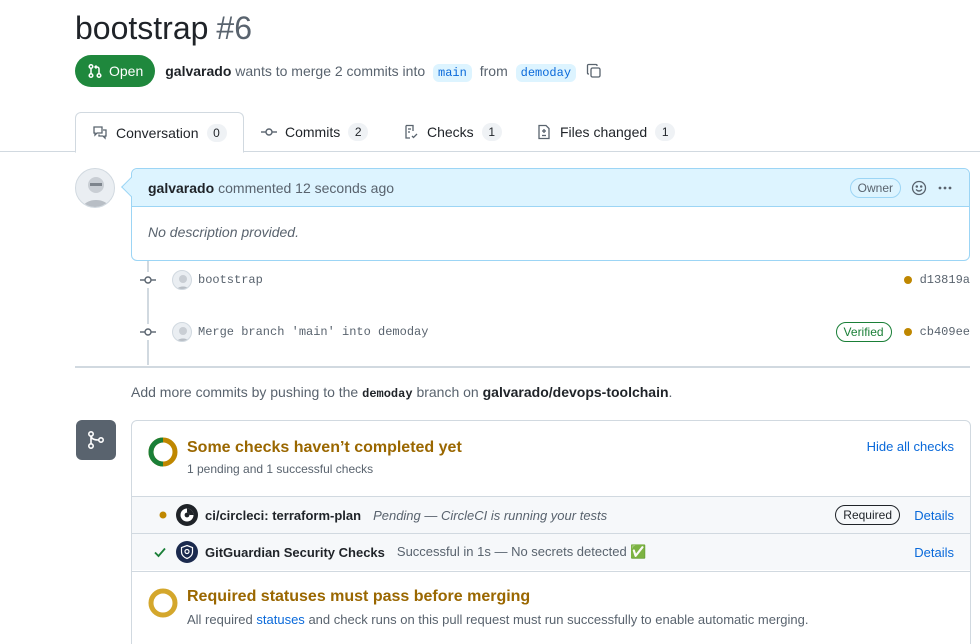 The height and width of the screenshot is (644, 980). What do you see at coordinates (576, 392) in the screenshot?
I see `hint-repo: galvarado/devops-toolchain` at bounding box center [576, 392].